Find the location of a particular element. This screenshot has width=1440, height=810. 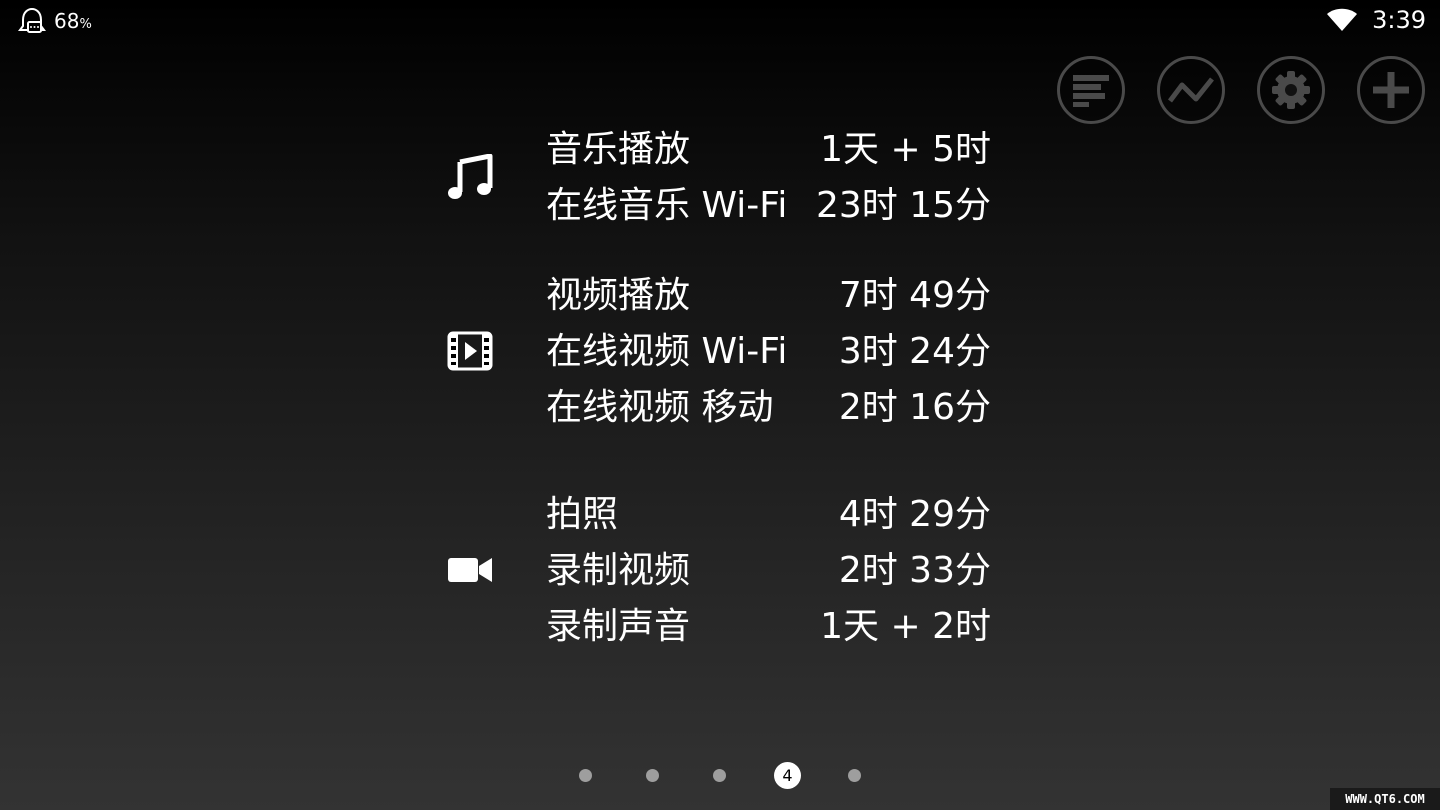

stat-row-online-video-wifi: 在线视频 Wi-Fi 3时 24分 is located at coordinates (768, 352).